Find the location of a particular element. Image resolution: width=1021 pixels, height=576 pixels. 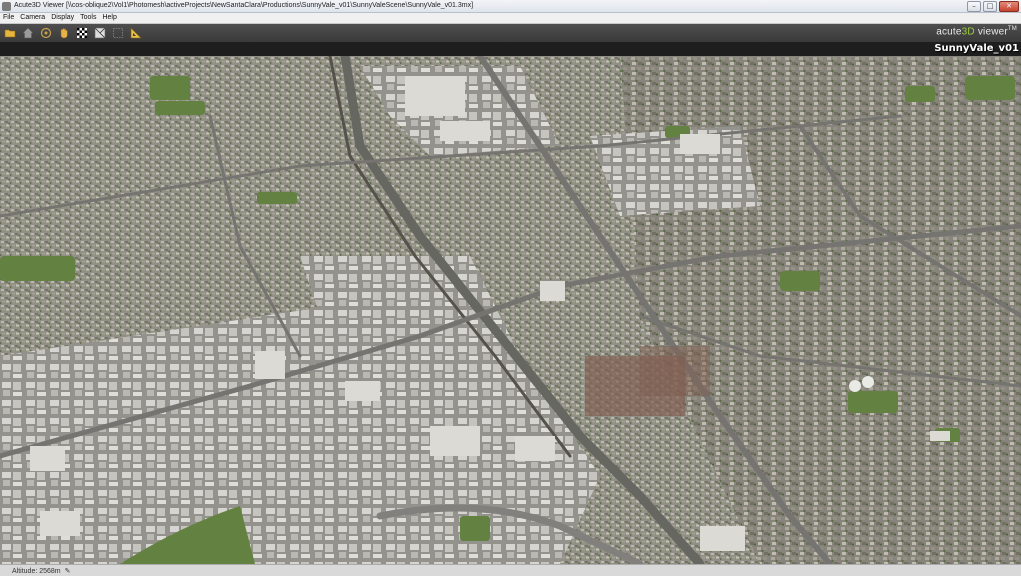

orbit-icon is located at coordinates (45, 33).